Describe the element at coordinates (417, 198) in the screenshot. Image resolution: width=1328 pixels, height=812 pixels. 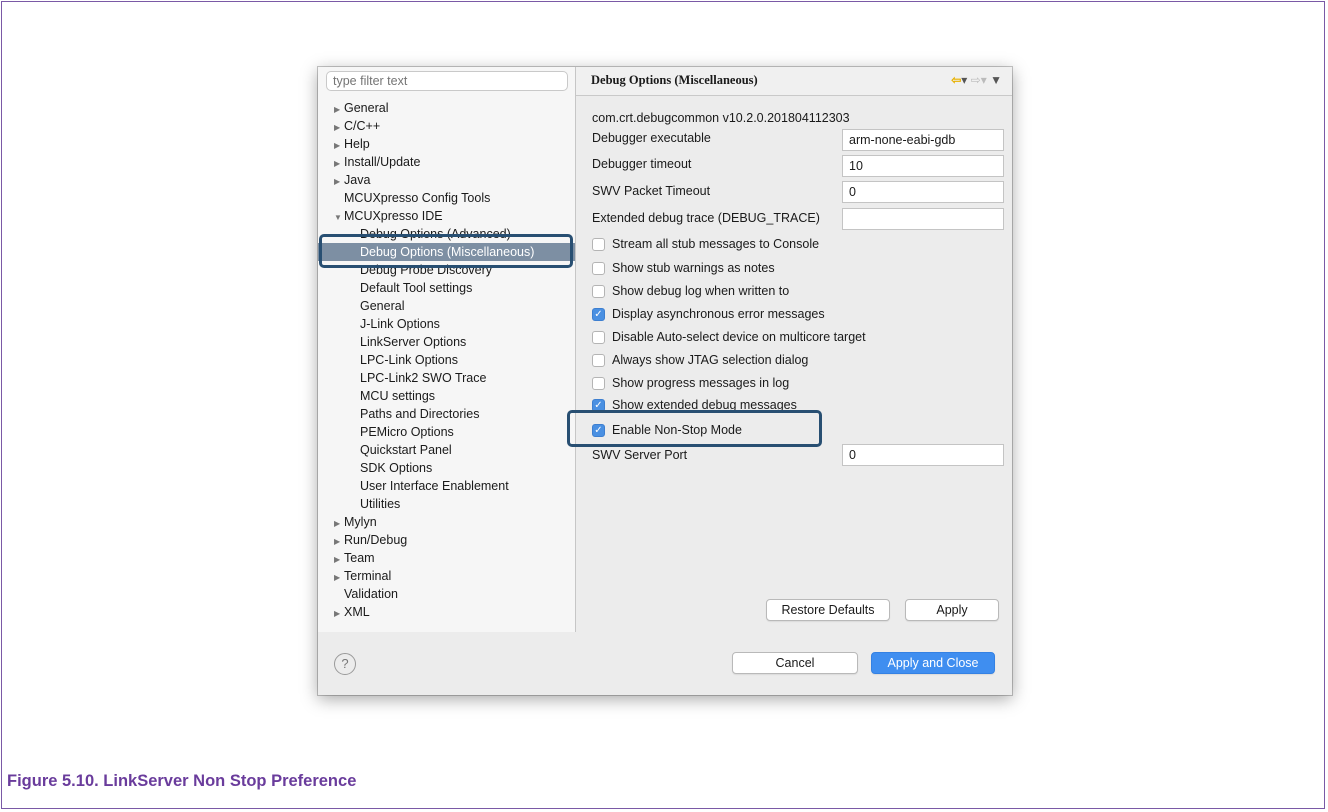
I see `tree-item-mcuxpresso-config-tools: MCUXpresso Config Tools` at that location.